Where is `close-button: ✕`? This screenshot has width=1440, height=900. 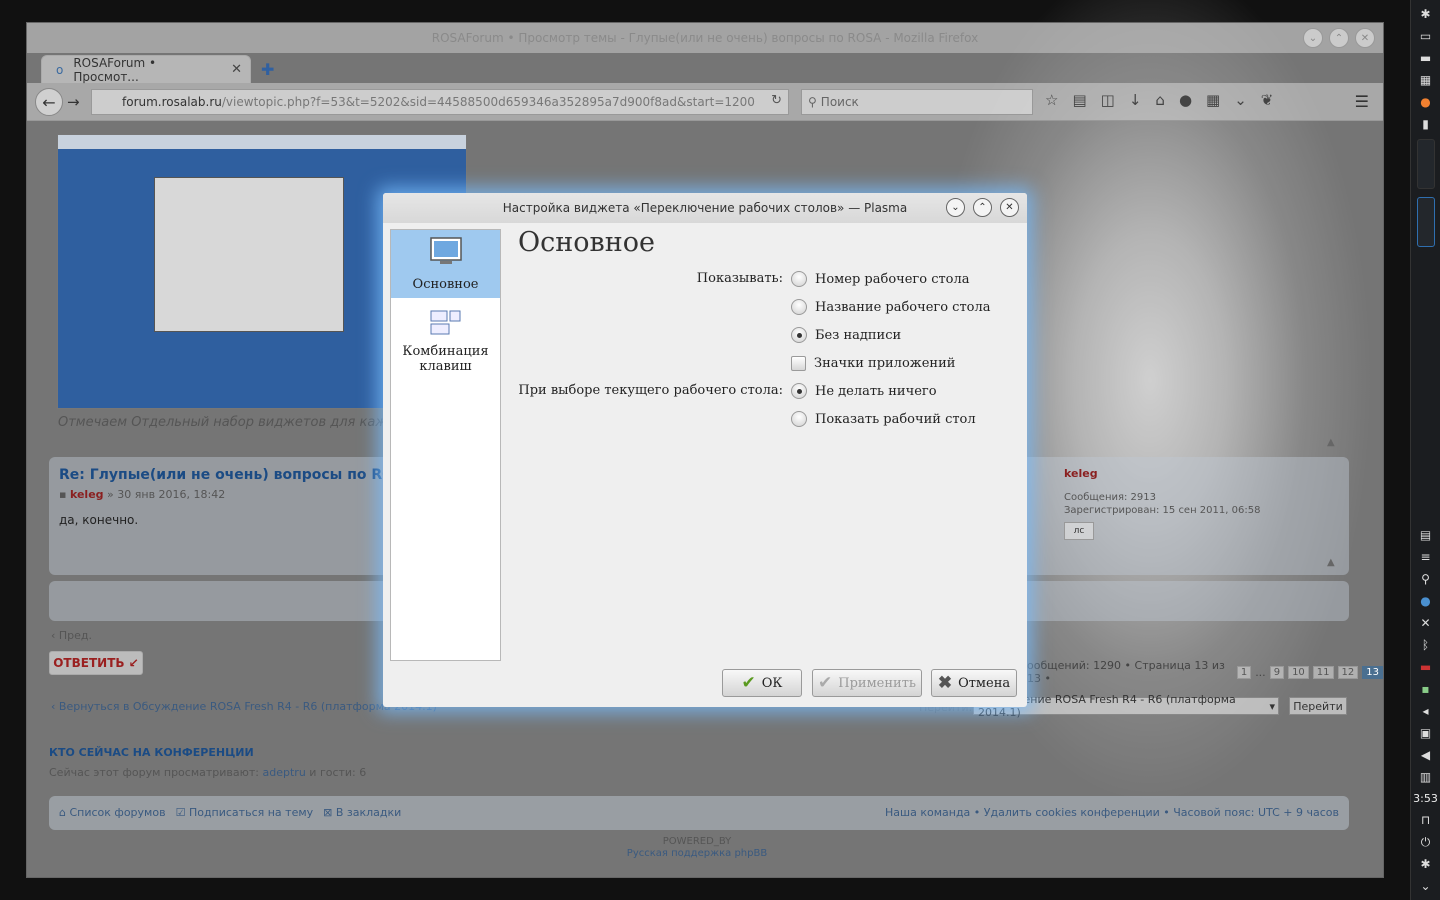
close-button: ✕ is located at coordinates (1365, 38).